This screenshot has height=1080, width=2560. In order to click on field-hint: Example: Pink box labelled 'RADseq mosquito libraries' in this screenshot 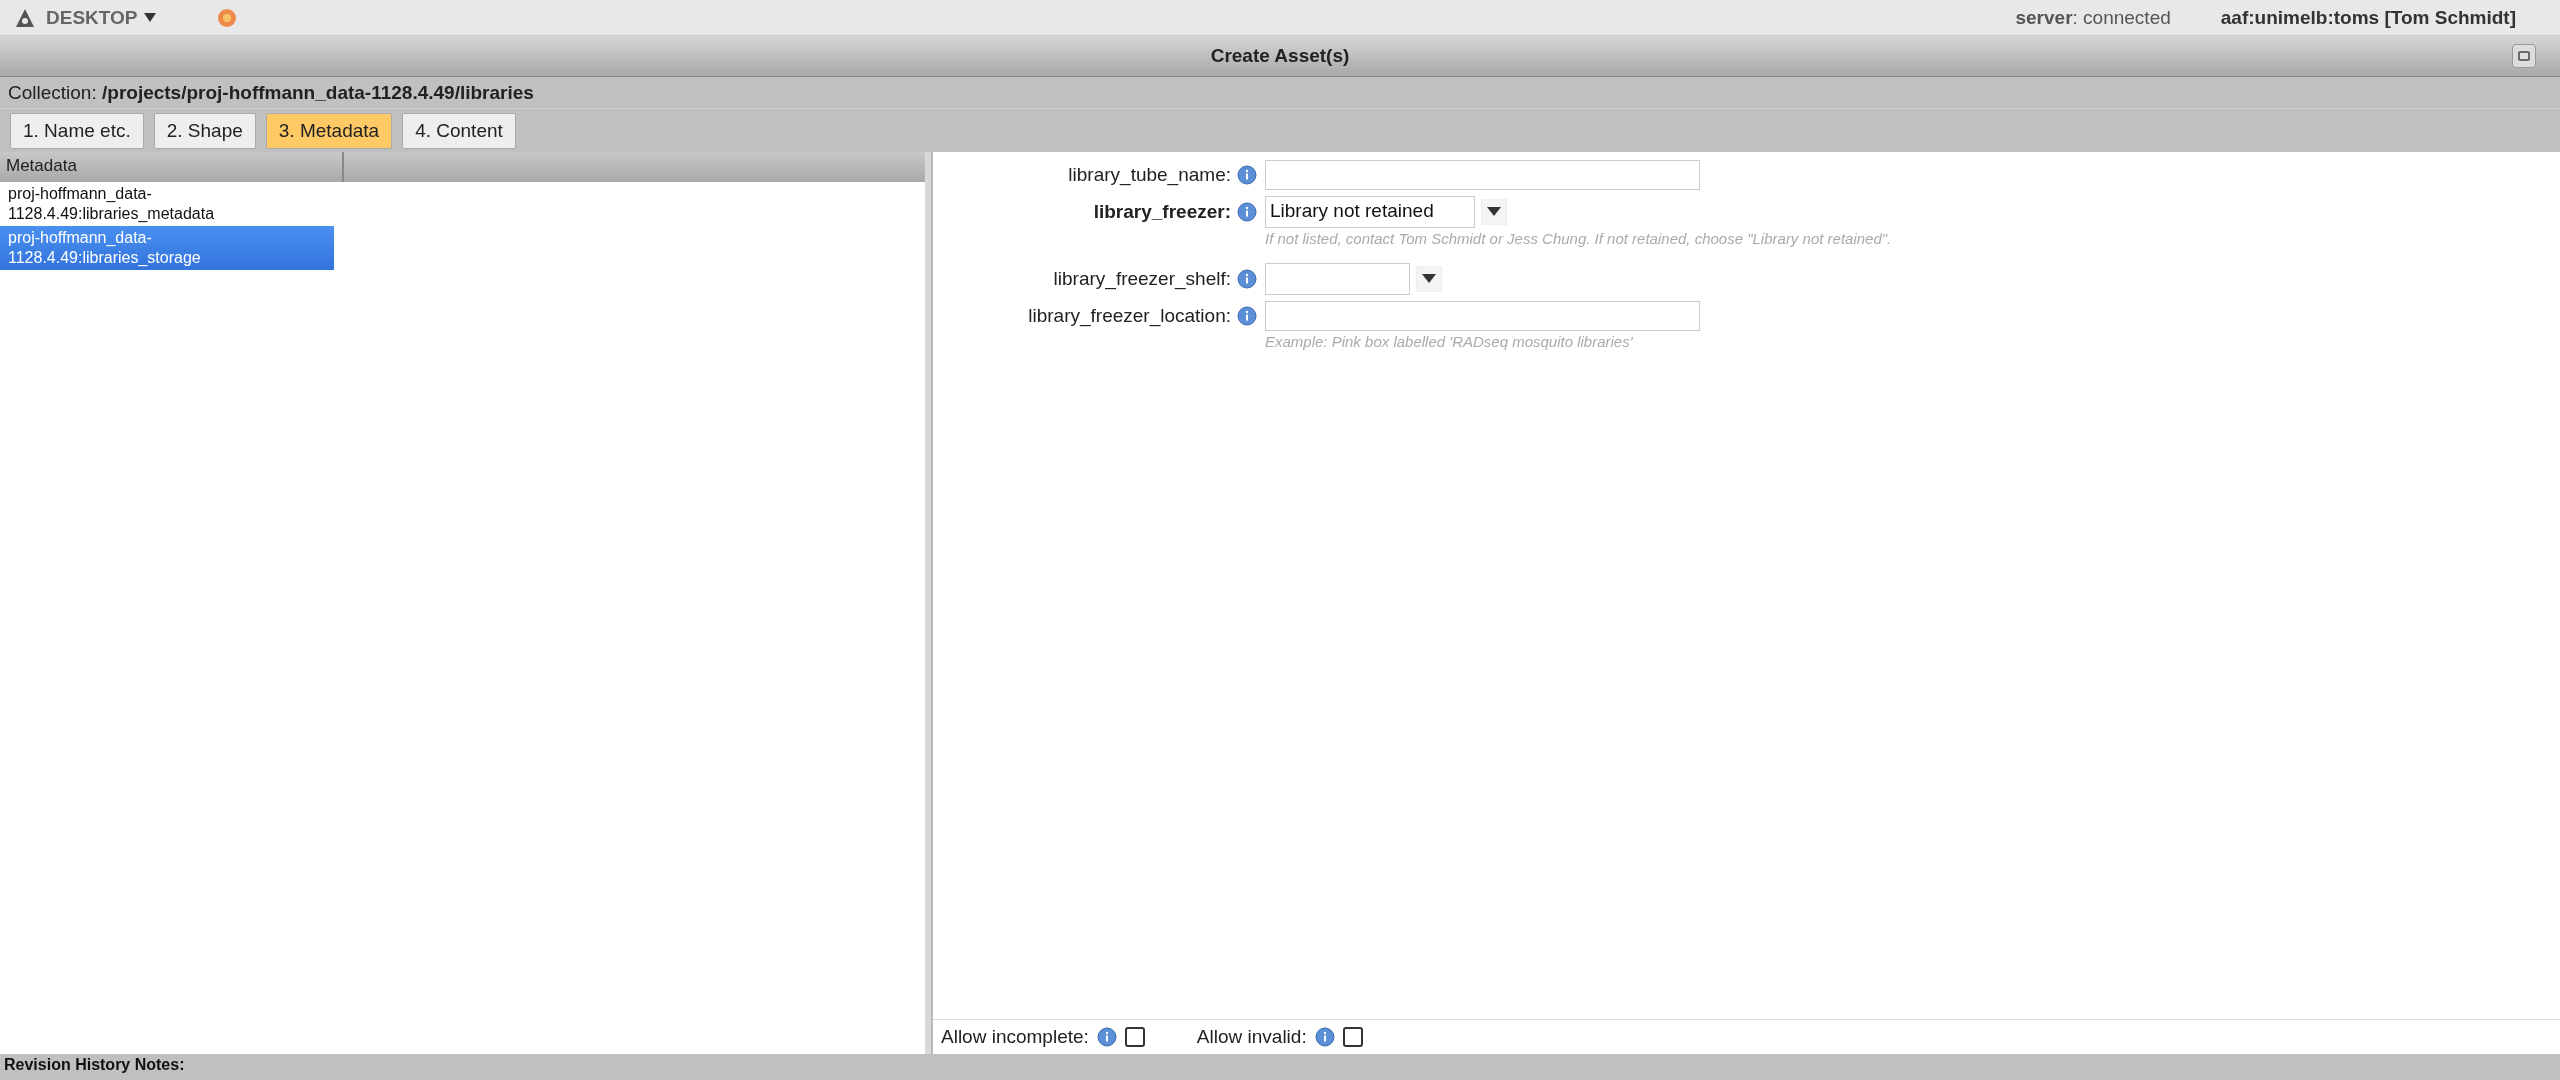, I will do `click(1449, 341)`.